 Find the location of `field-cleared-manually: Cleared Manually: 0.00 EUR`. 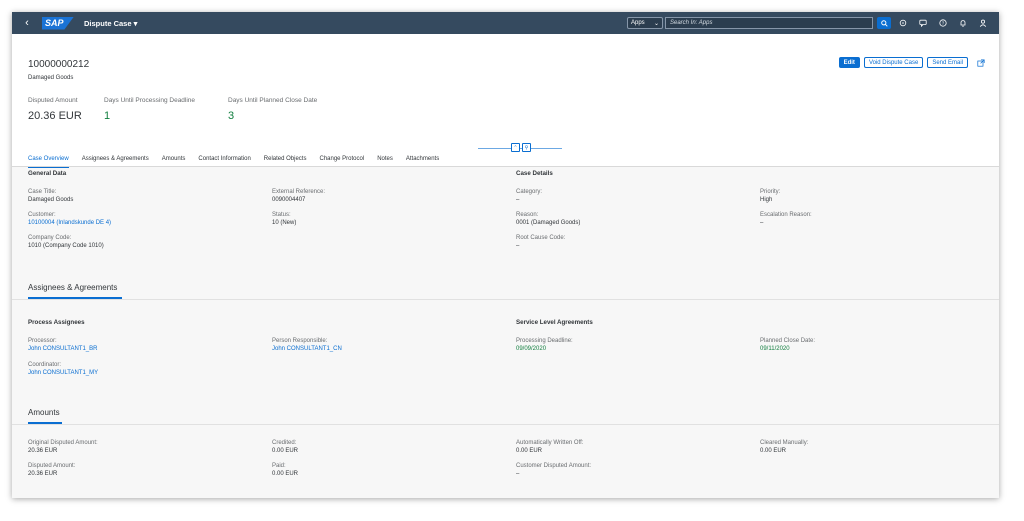

field-cleared-manually: Cleared Manually: 0.00 EUR is located at coordinates (875, 447).